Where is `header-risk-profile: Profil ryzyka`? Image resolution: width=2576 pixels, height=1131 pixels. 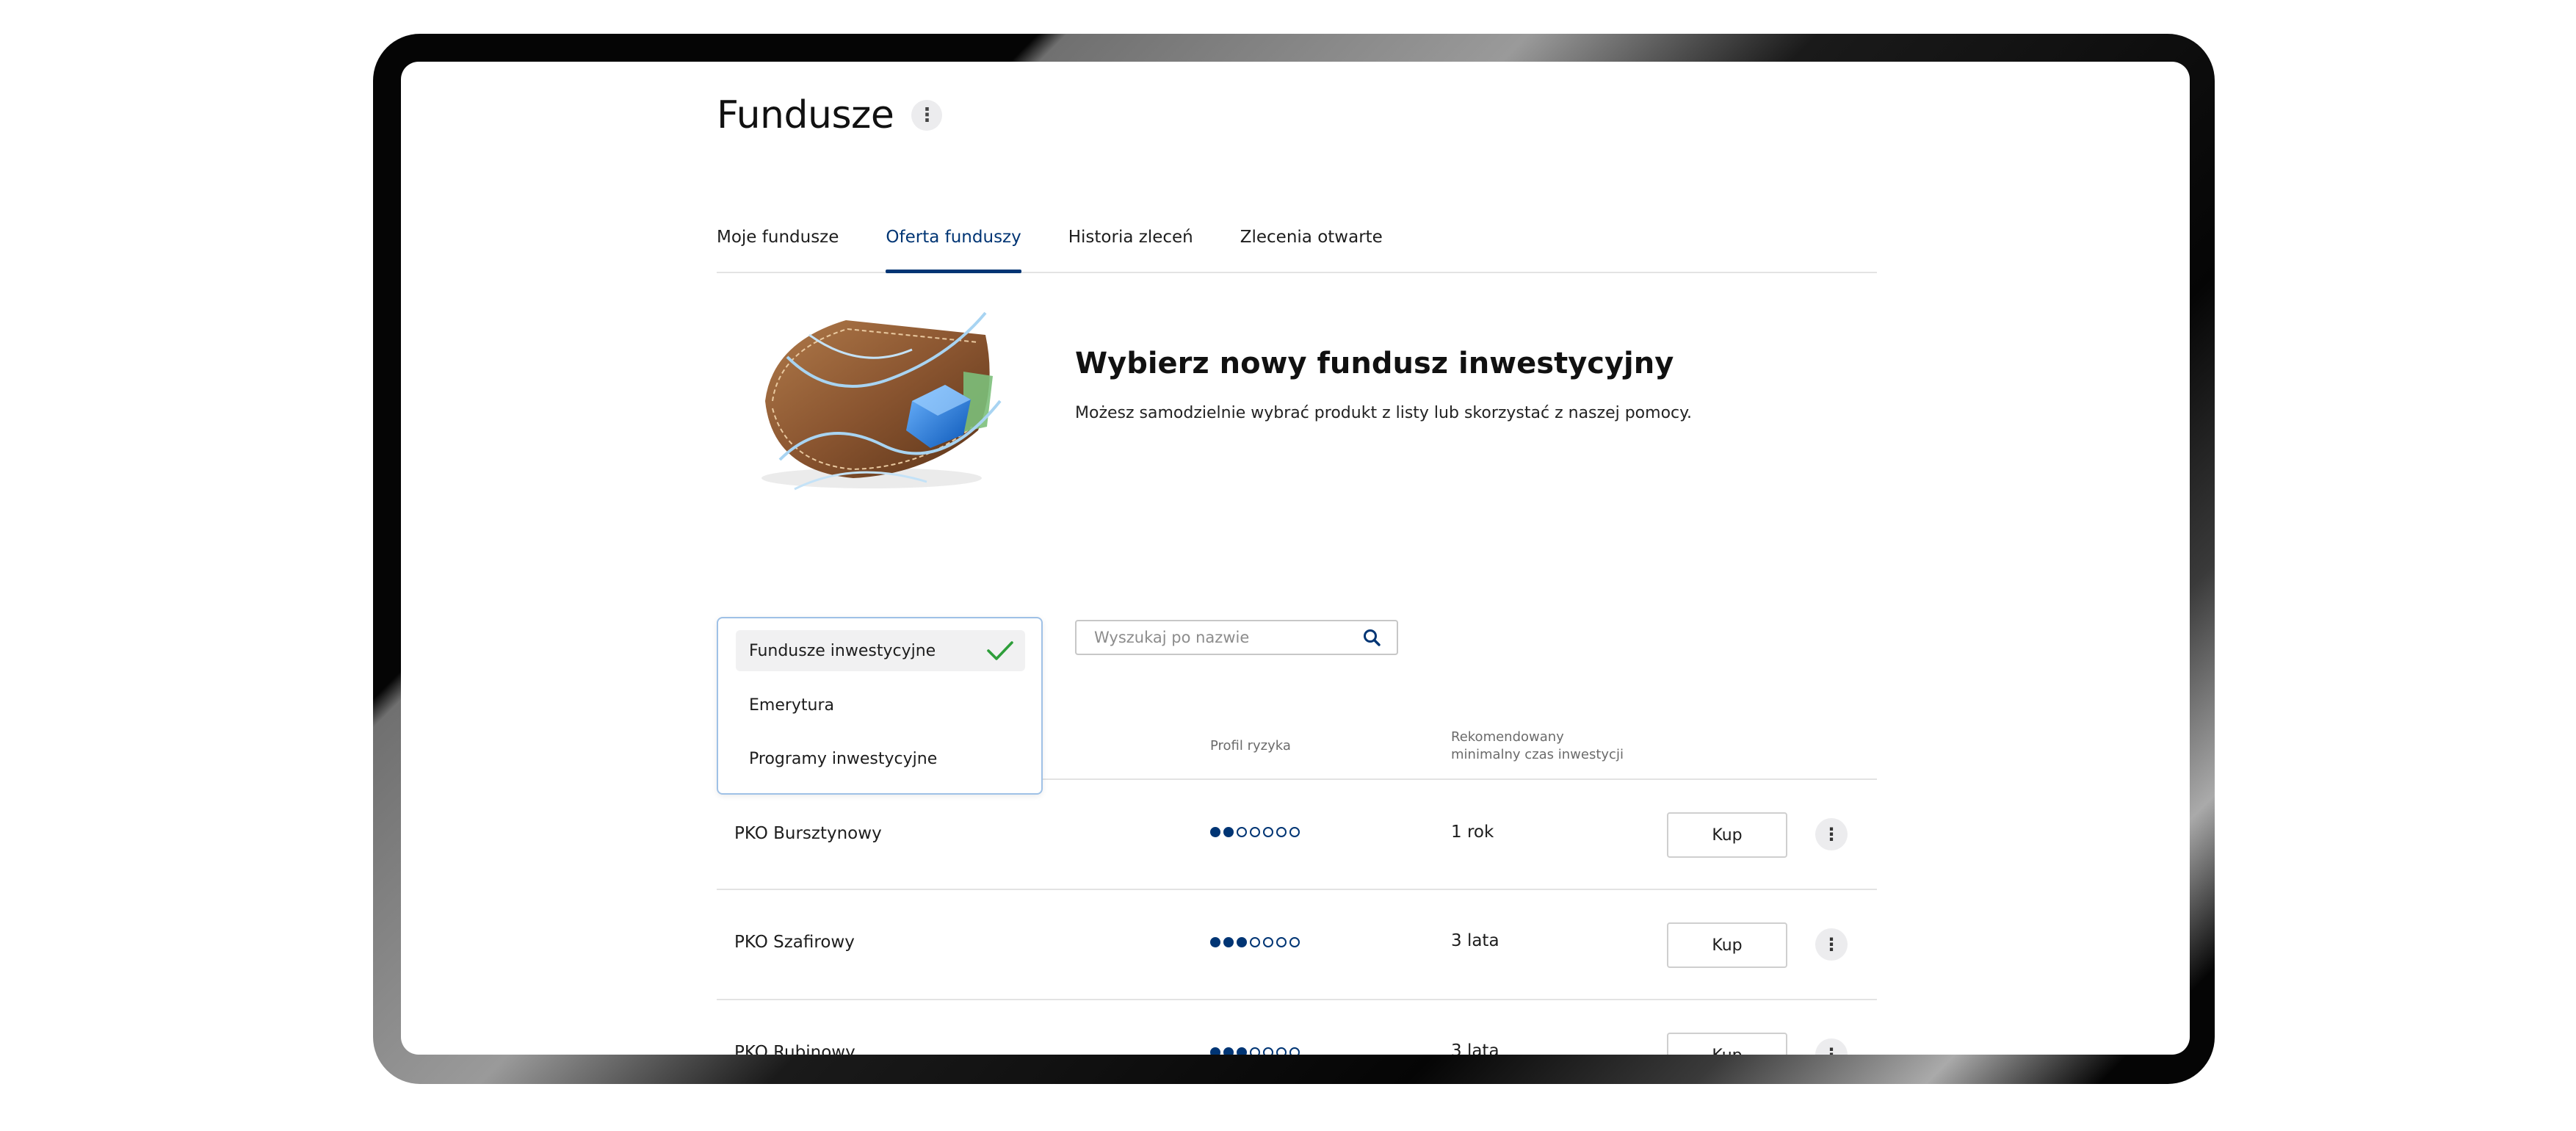
header-risk-profile: Profil ryzyka is located at coordinates (1250, 746).